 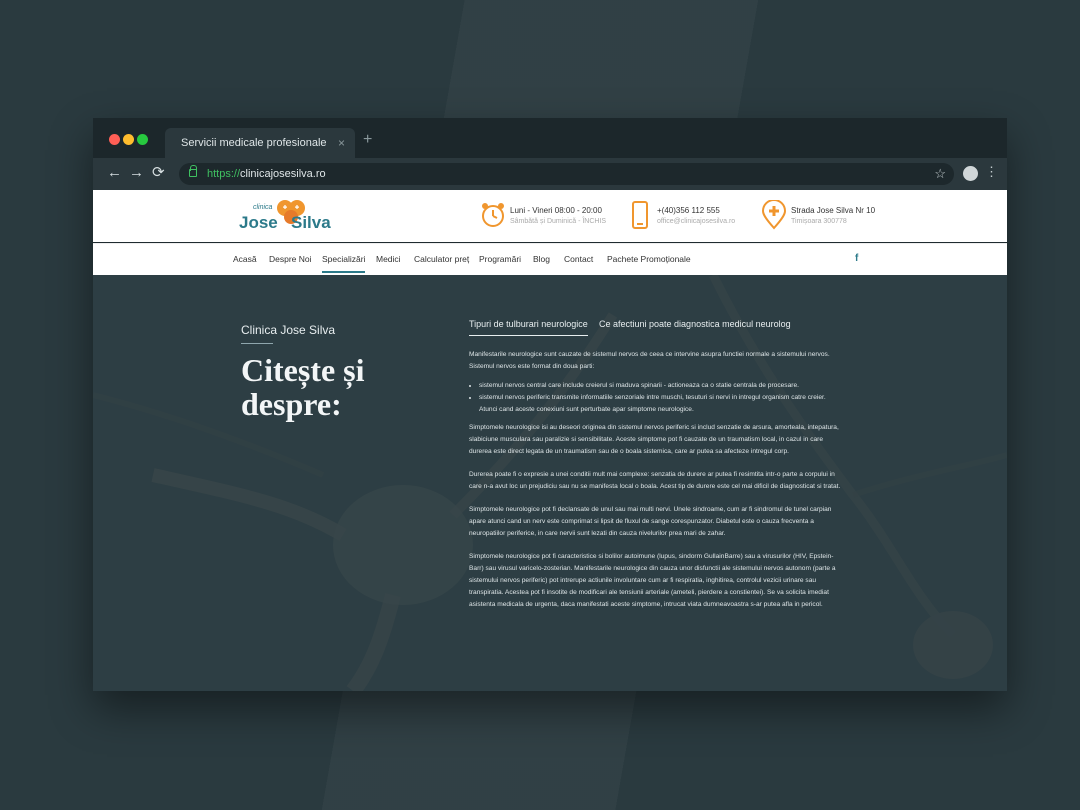 What do you see at coordinates (528, 327) in the screenshot?
I see `tab-tipuri-tulburari: Tipuri de tulburari neurologice` at bounding box center [528, 327].